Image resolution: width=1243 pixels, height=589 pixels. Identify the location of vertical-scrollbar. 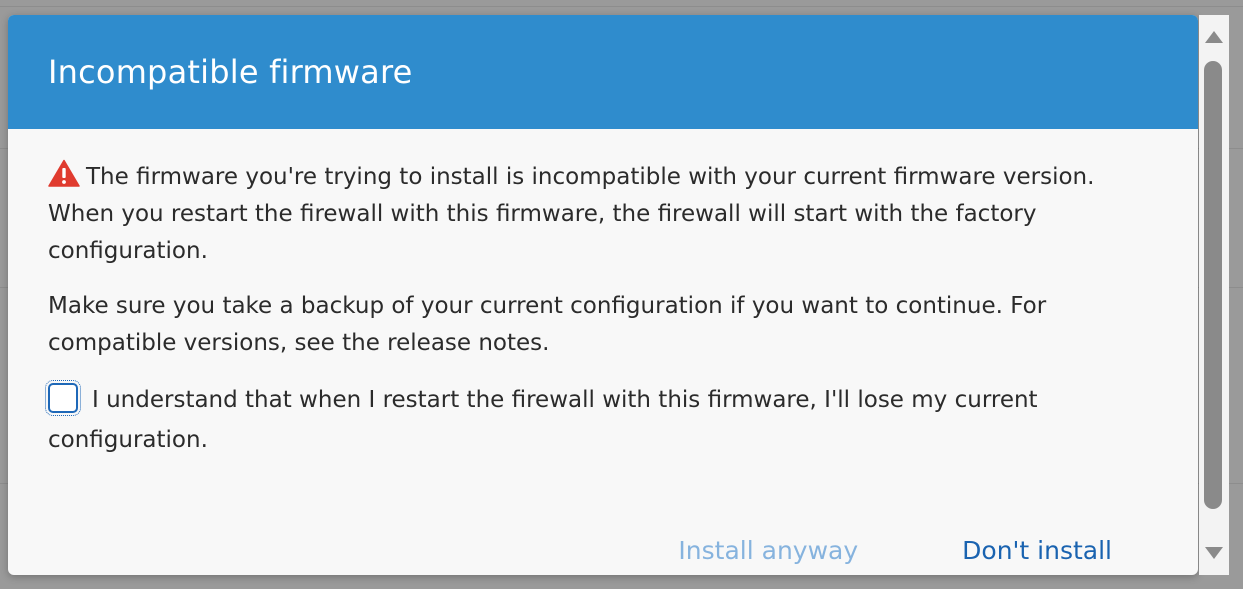
(1214, 295).